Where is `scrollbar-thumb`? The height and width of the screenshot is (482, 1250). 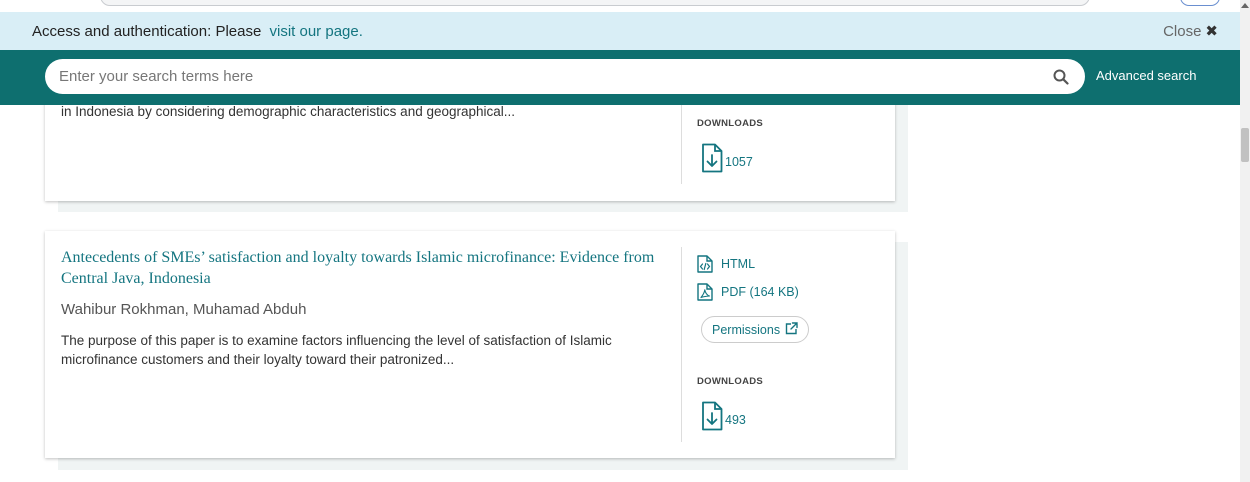 scrollbar-thumb is located at coordinates (1245, 145).